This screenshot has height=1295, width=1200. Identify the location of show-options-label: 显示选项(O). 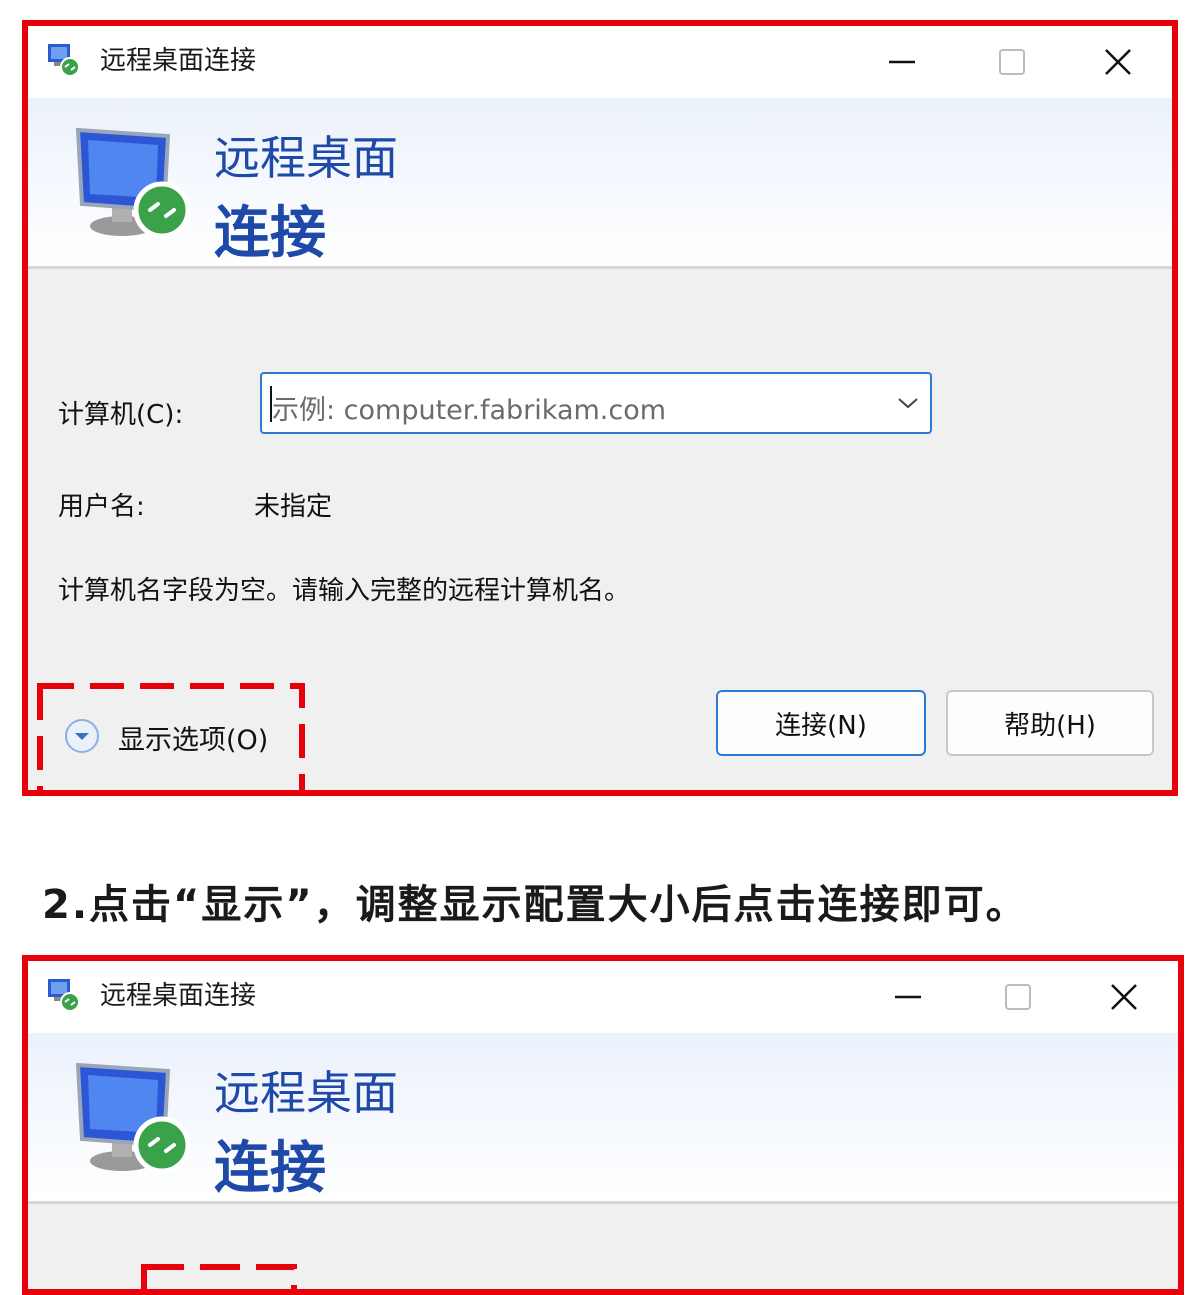
(193, 740).